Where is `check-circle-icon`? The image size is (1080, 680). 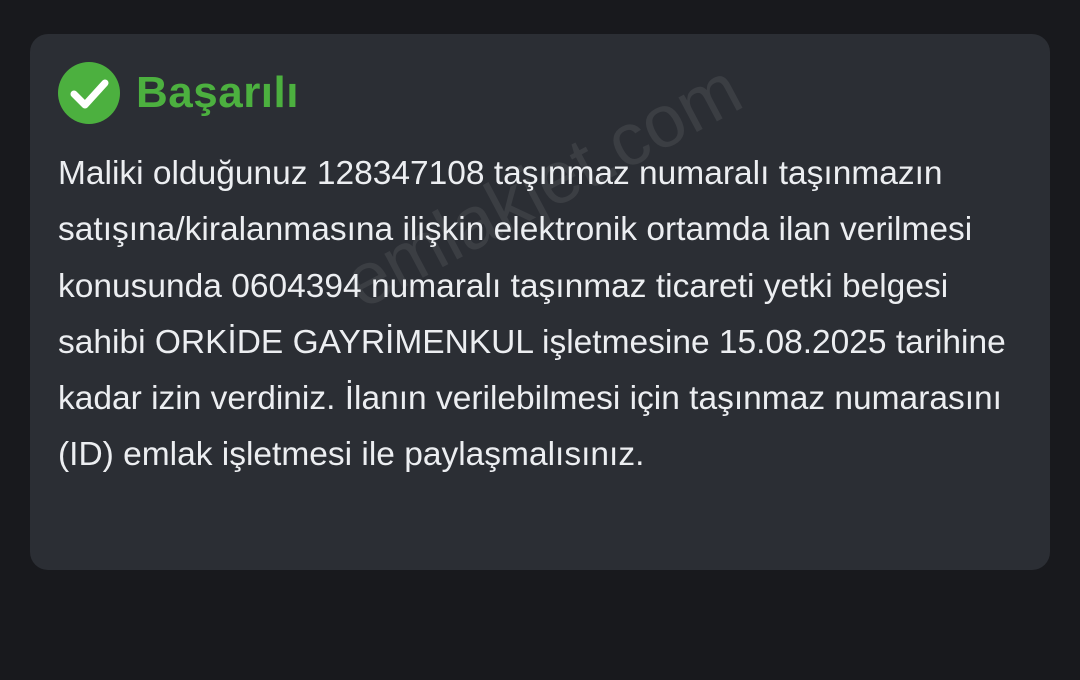 check-circle-icon is located at coordinates (89, 93).